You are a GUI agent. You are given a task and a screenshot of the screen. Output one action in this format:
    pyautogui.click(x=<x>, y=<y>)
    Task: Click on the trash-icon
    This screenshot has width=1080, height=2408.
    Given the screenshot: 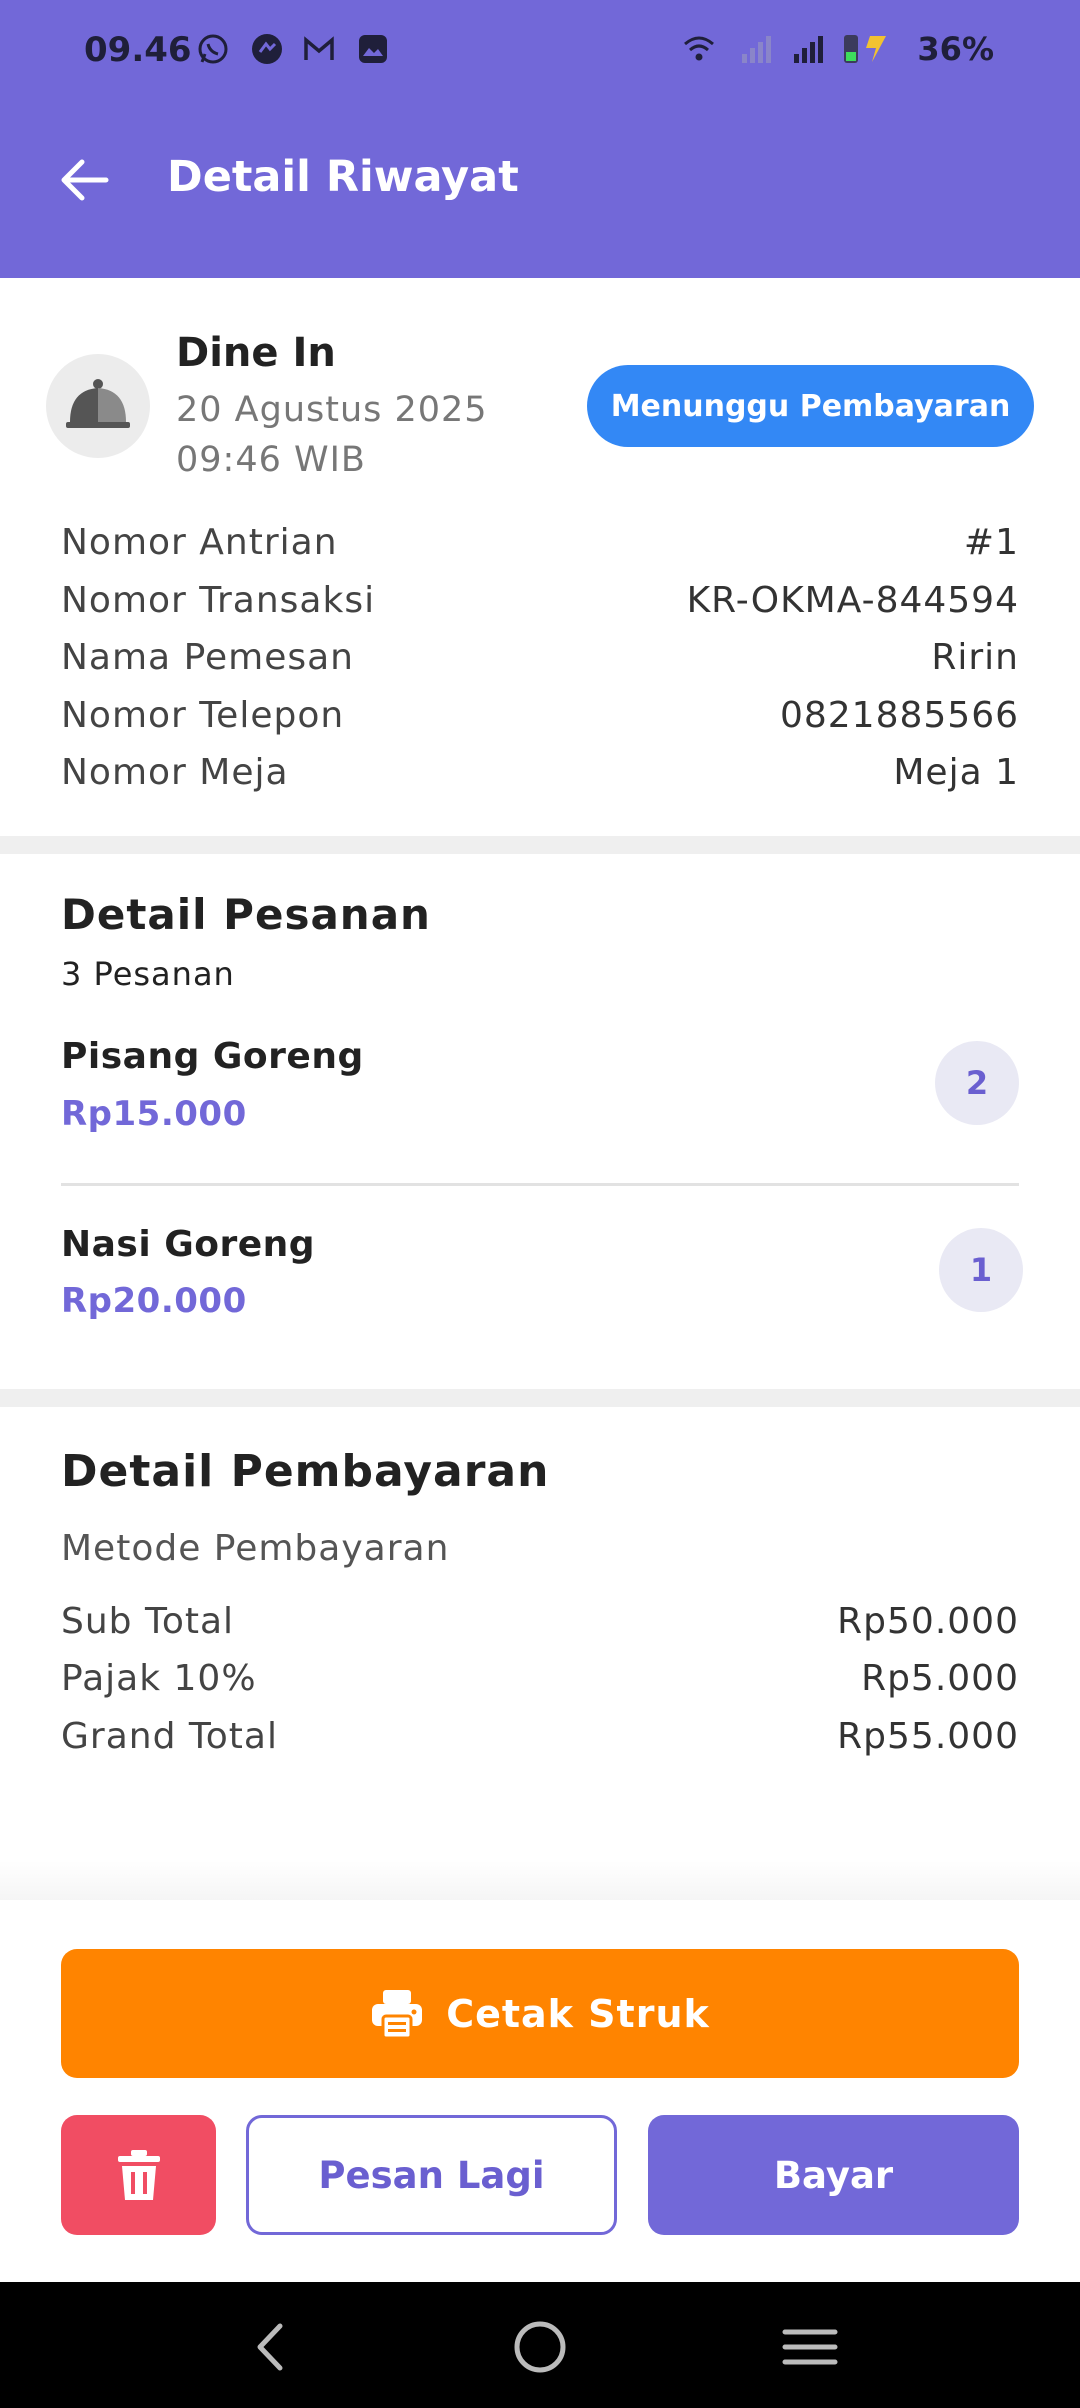 What is the action you would take?
    pyautogui.click(x=138, y=2175)
    